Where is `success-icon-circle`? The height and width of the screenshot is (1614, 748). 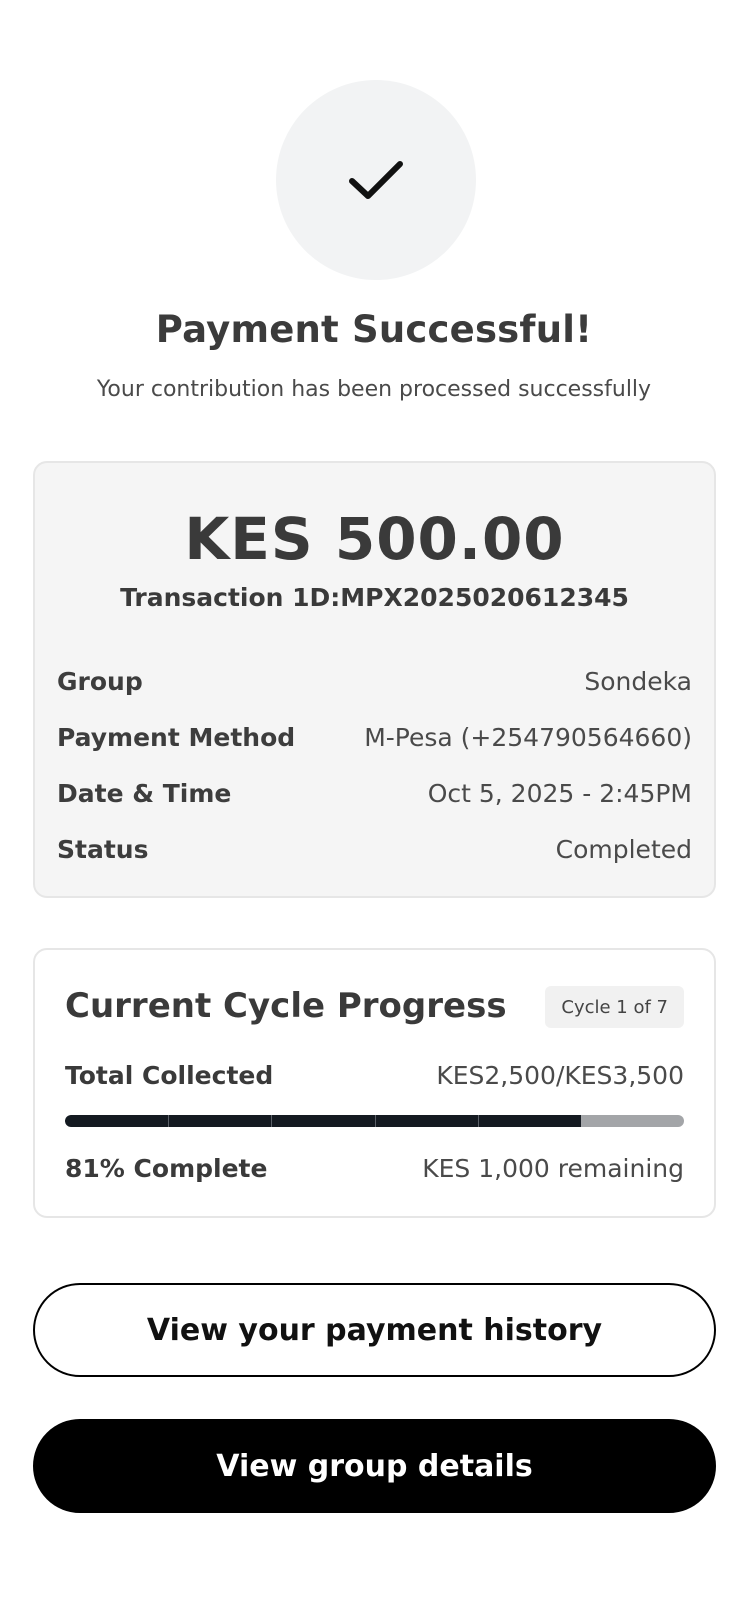 success-icon-circle is located at coordinates (376, 180).